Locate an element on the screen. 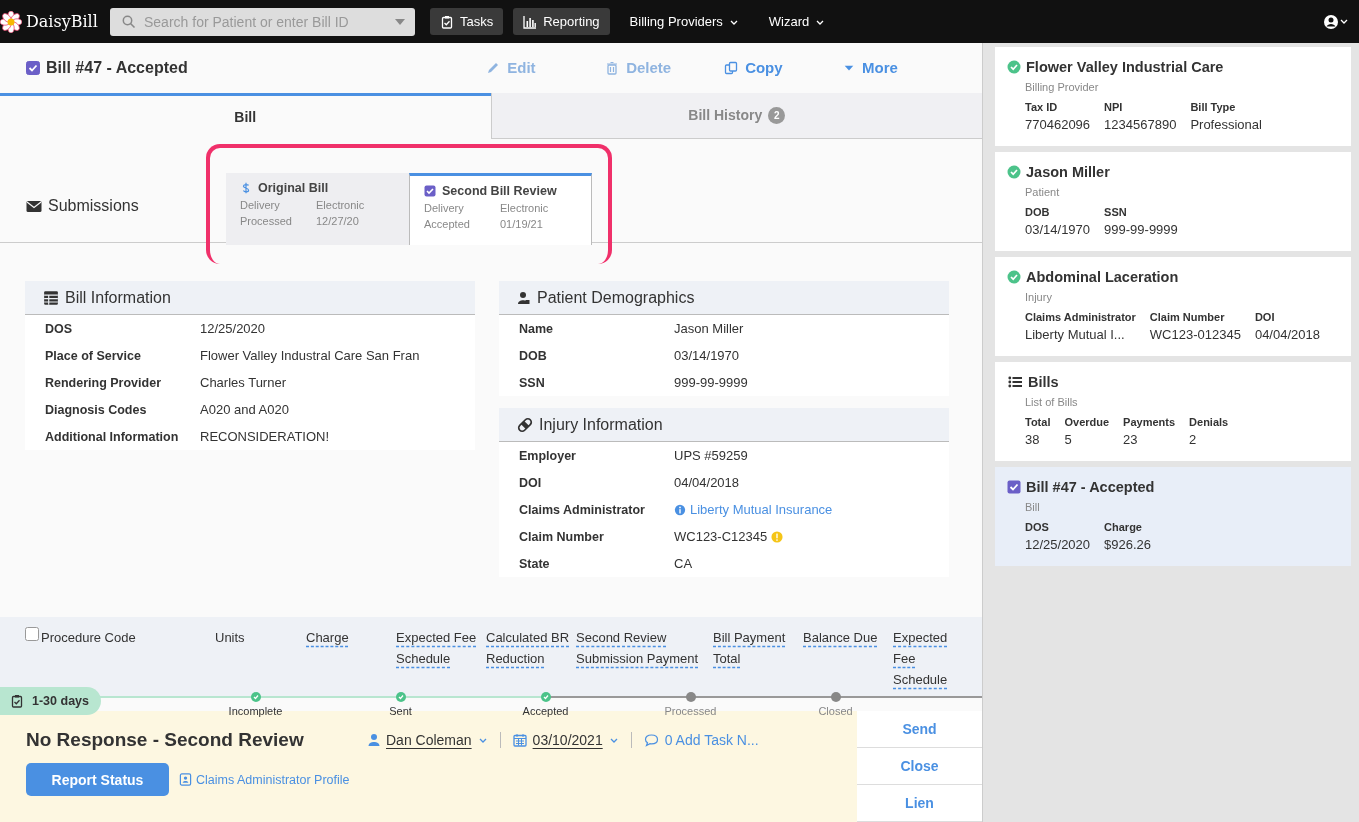 Image resolution: width=1359 pixels, height=822 pixels. field-label: Employer is located at coordinates (548, 455).